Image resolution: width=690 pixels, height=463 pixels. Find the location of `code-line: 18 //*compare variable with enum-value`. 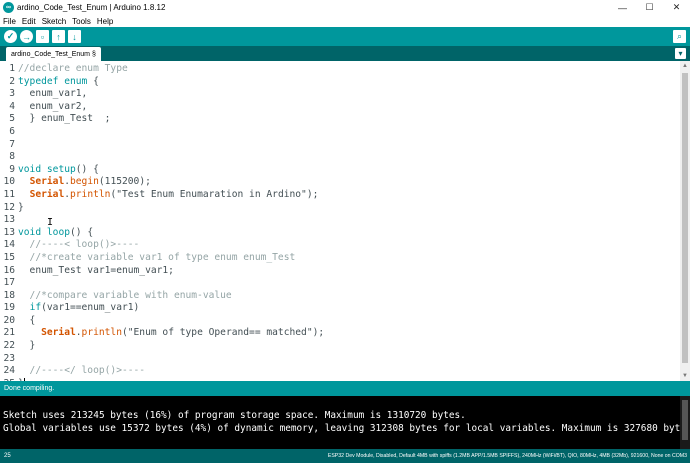

code-line: 18 //*compare variable with enum-value is located at coordinates (340, 296).